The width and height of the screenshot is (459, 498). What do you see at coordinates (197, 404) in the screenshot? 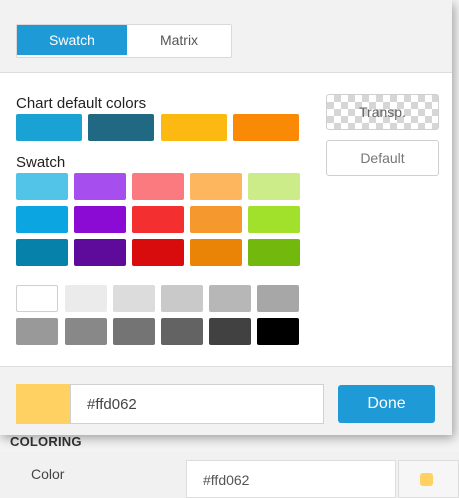
I see `hex-color-input` at bounding box center [197, 404].